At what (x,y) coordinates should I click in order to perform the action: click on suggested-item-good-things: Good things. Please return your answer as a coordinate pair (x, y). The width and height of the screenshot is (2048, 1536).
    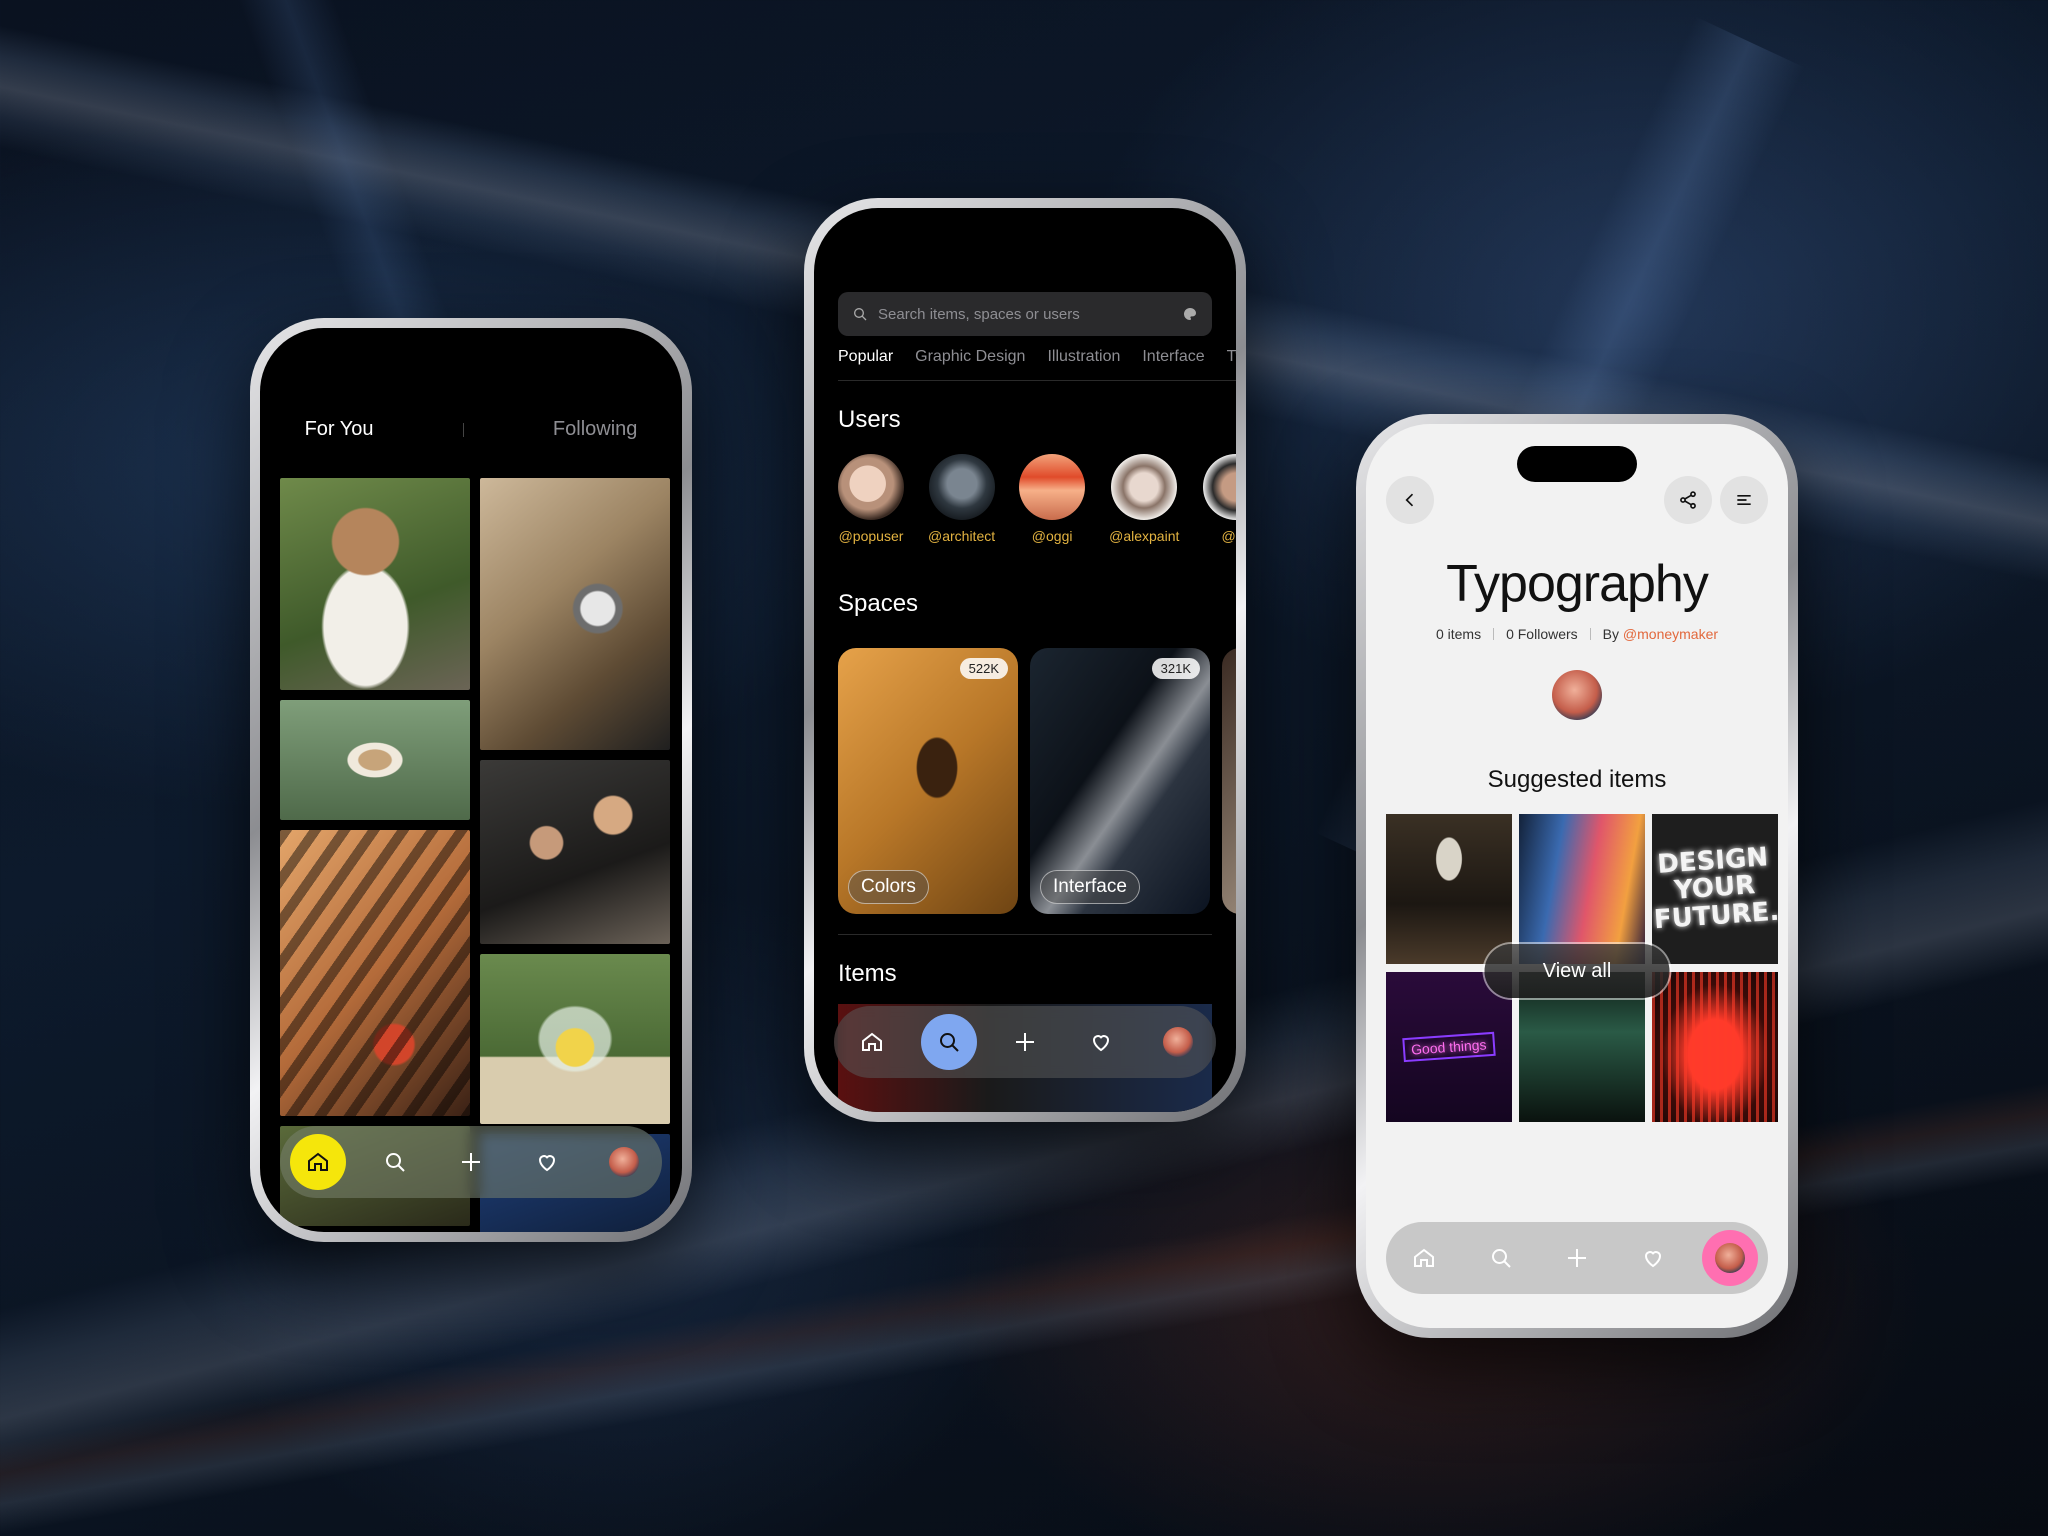
    Looking at the image, I should click on (1449, 1047).